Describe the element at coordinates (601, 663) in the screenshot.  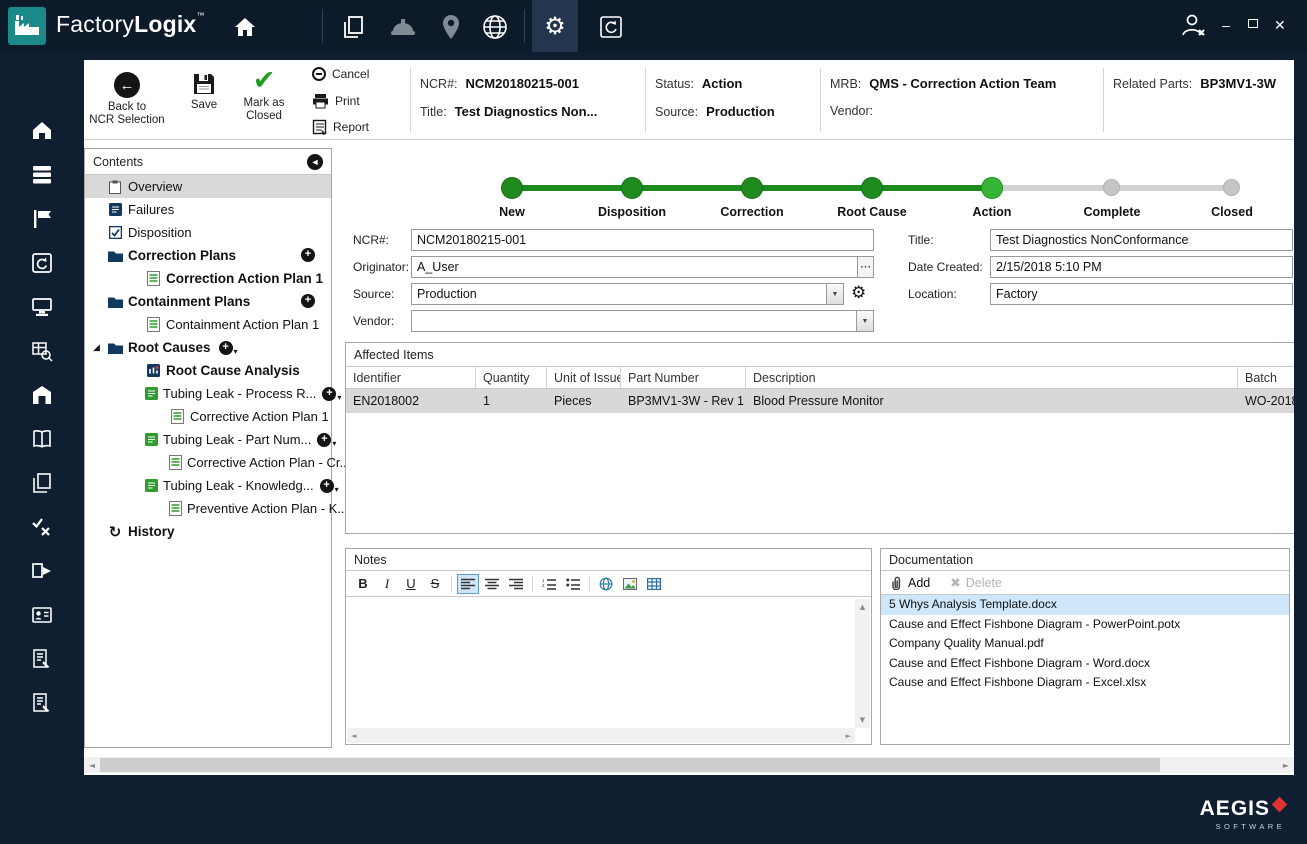
I see `notes-editor` at that location.